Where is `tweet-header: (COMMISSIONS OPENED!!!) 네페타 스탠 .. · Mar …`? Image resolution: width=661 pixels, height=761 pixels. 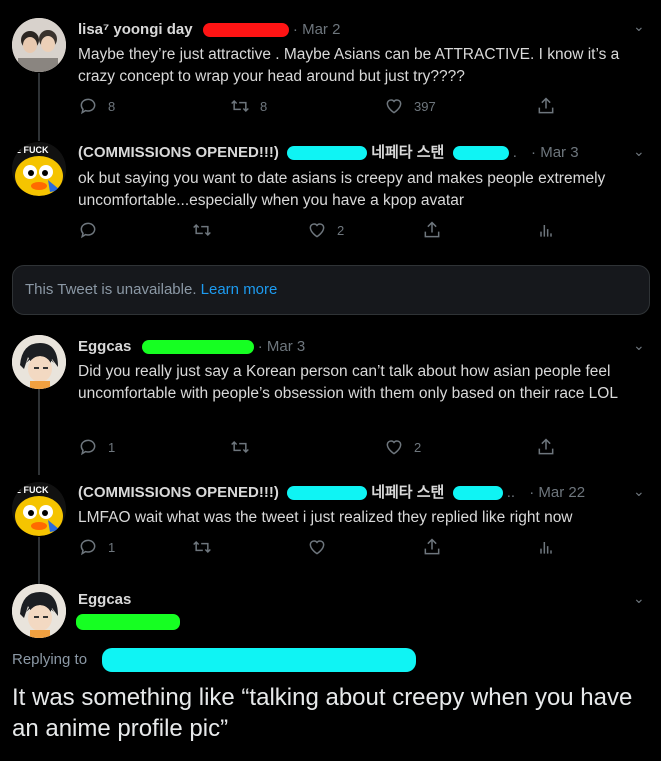
tweet-header: (COMMISSIONS OPENED!!!) 네페타 스탠 .. · Mar … is located at coordinates (332, 492).